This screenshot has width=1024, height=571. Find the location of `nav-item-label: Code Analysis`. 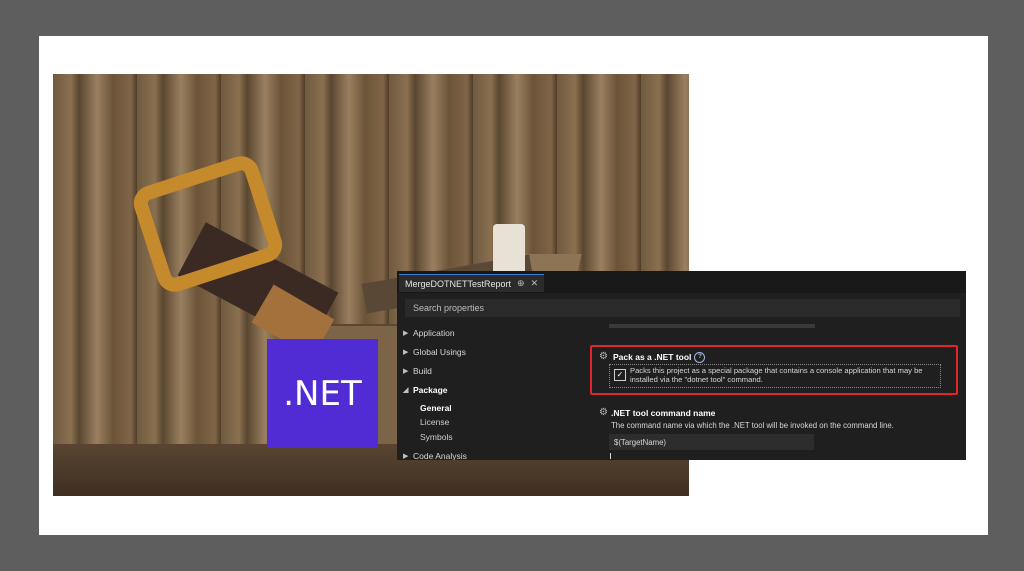

nav-item-label: Code Analysis is located at coordinates (440, 455).